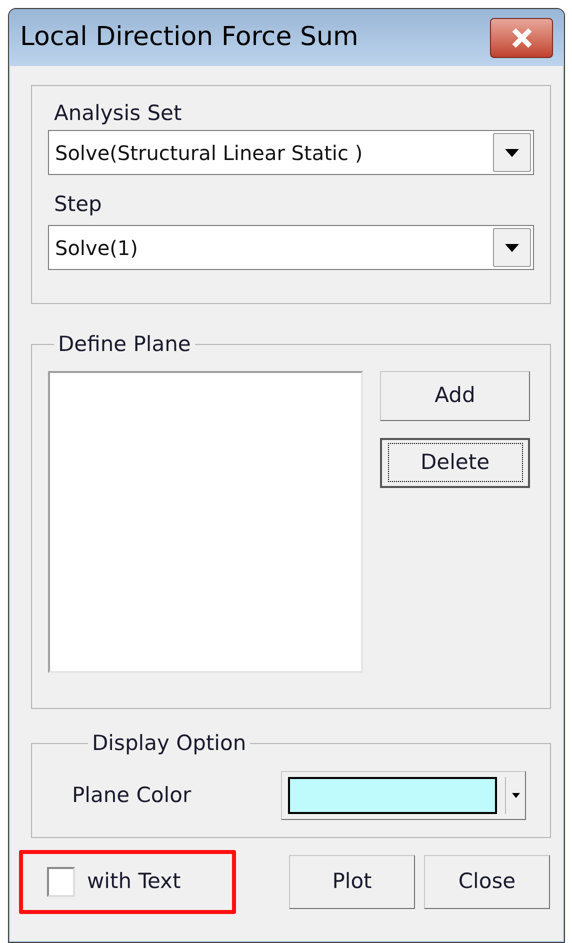  What do you see at coordinates (169, 743) in the screenshot?
I see `display-option-title: Display Option` at bounding box center [169, 743].